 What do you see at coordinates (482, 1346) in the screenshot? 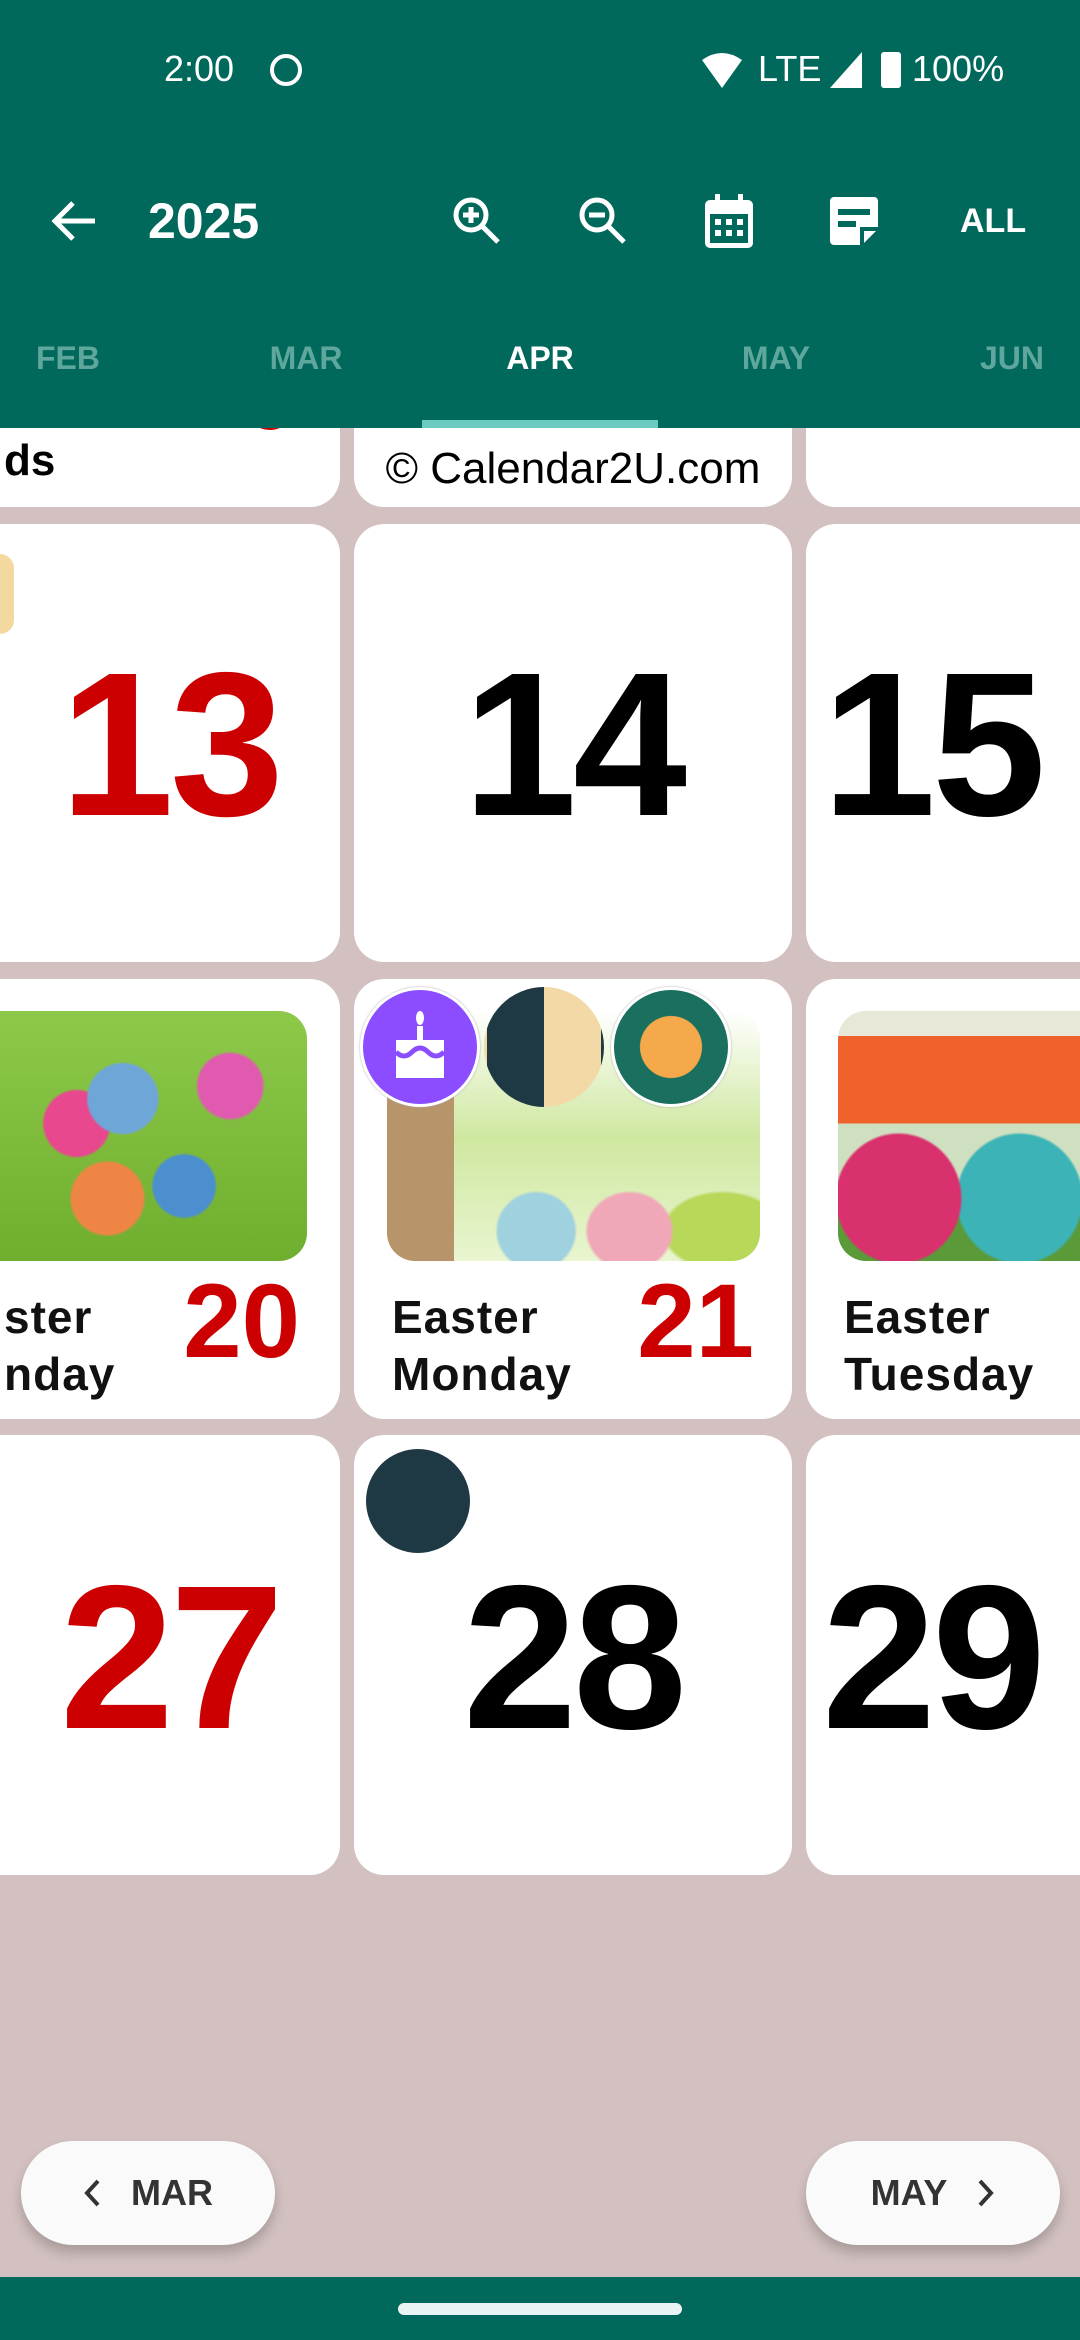
I see `holiday-label: Easter Monday` at bounding box center [482, 1346].